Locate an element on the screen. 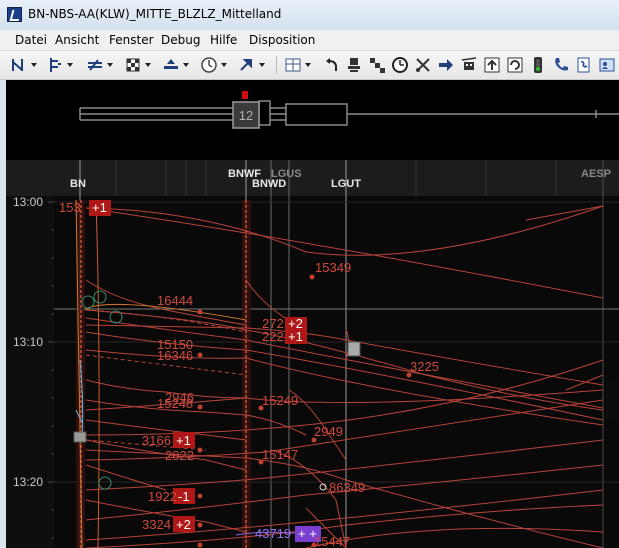 Image resolution: width=619 pixels, height=548 pixels. undo-button is located at coordinates (331, 65).